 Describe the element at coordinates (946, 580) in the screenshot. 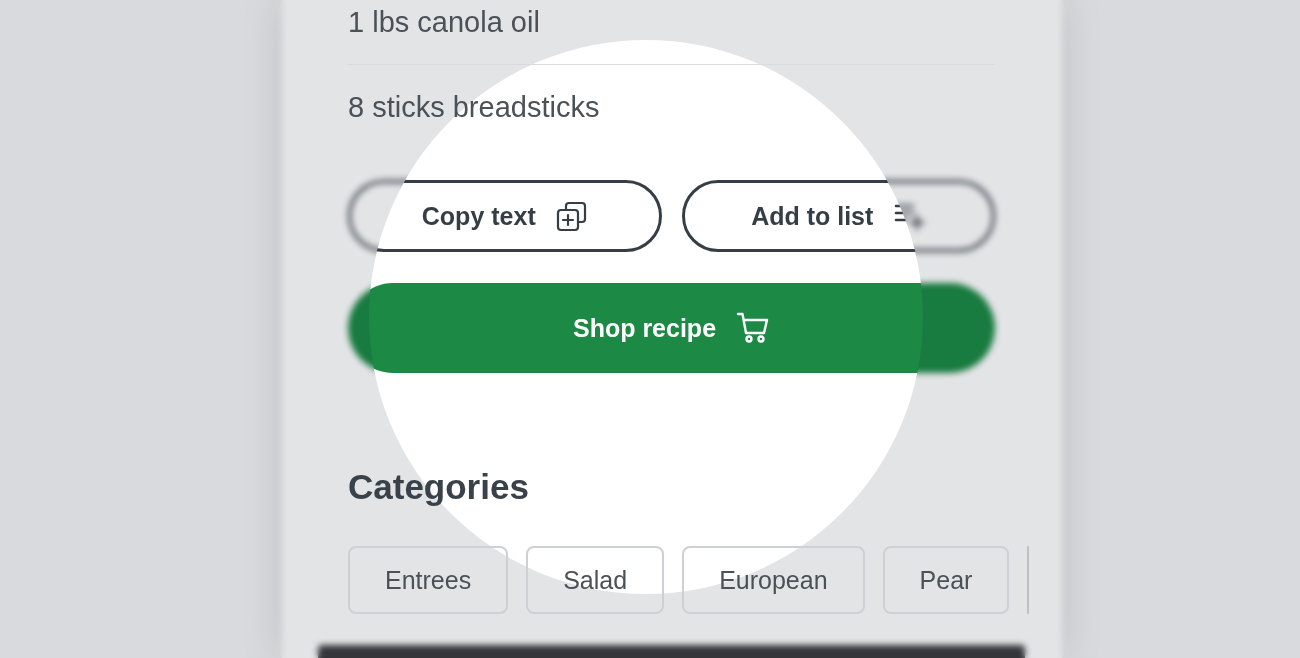

I see `category-chip: Pear` at that location.